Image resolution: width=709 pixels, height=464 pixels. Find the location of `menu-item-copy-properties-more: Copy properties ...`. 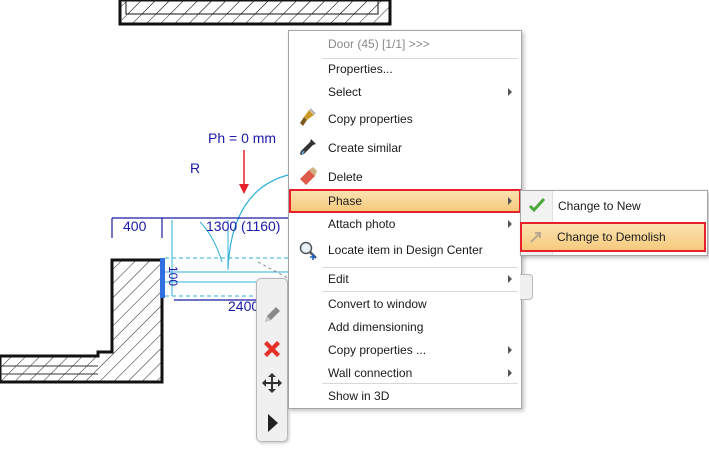

menu-item-copy-properties-more: Copy properties ... is located at coordinates (405, 350).